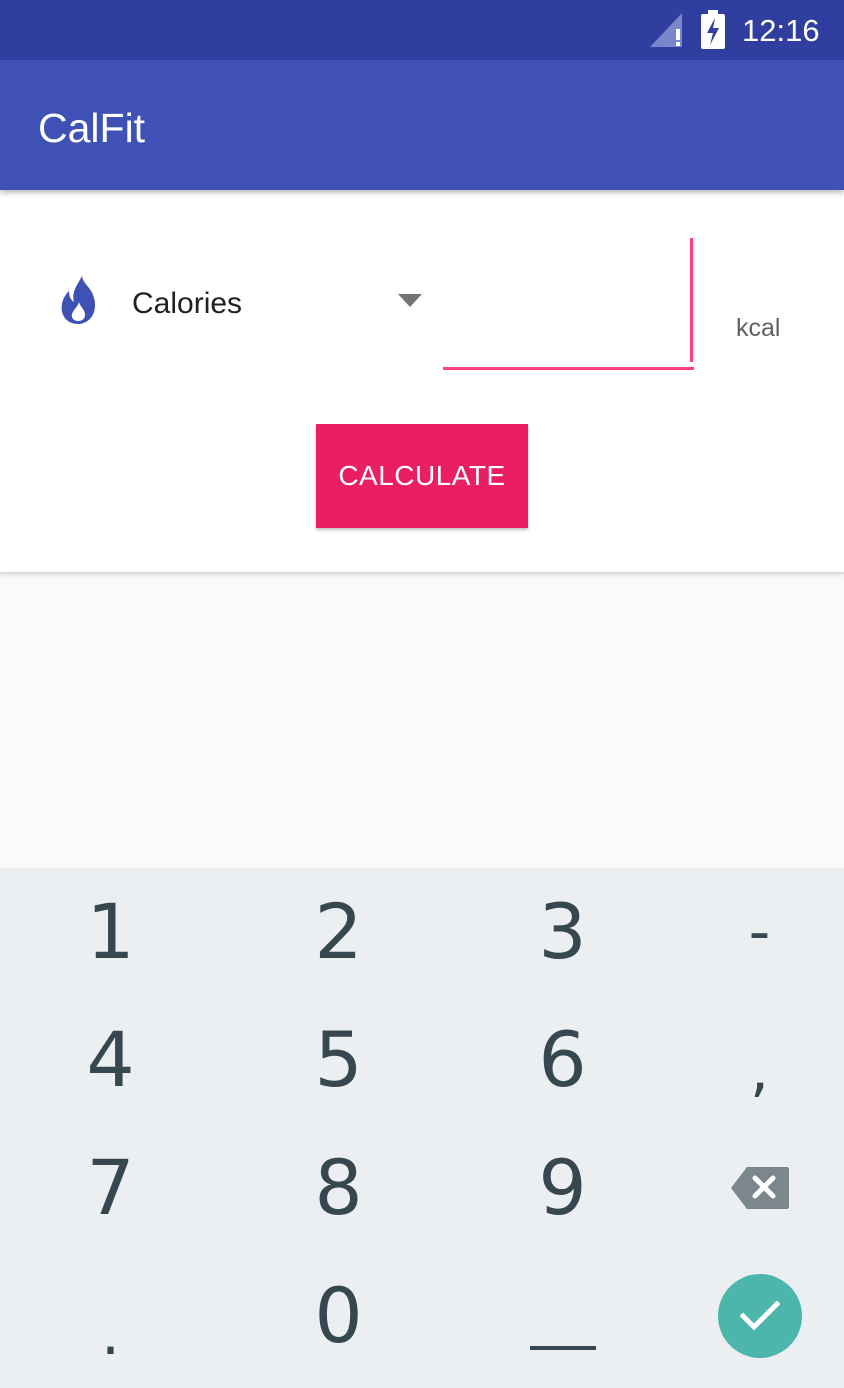 The width and height of the screenshot is (844, 1388). I want to click on key-9: 9, so click(562, 1188).